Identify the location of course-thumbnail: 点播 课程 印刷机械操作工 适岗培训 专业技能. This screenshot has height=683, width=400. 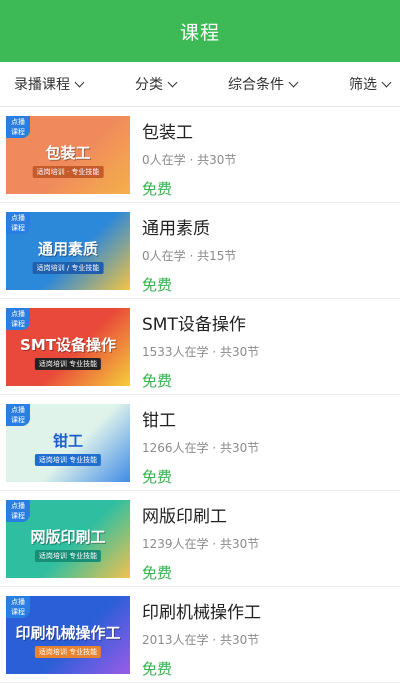
(68, 635).